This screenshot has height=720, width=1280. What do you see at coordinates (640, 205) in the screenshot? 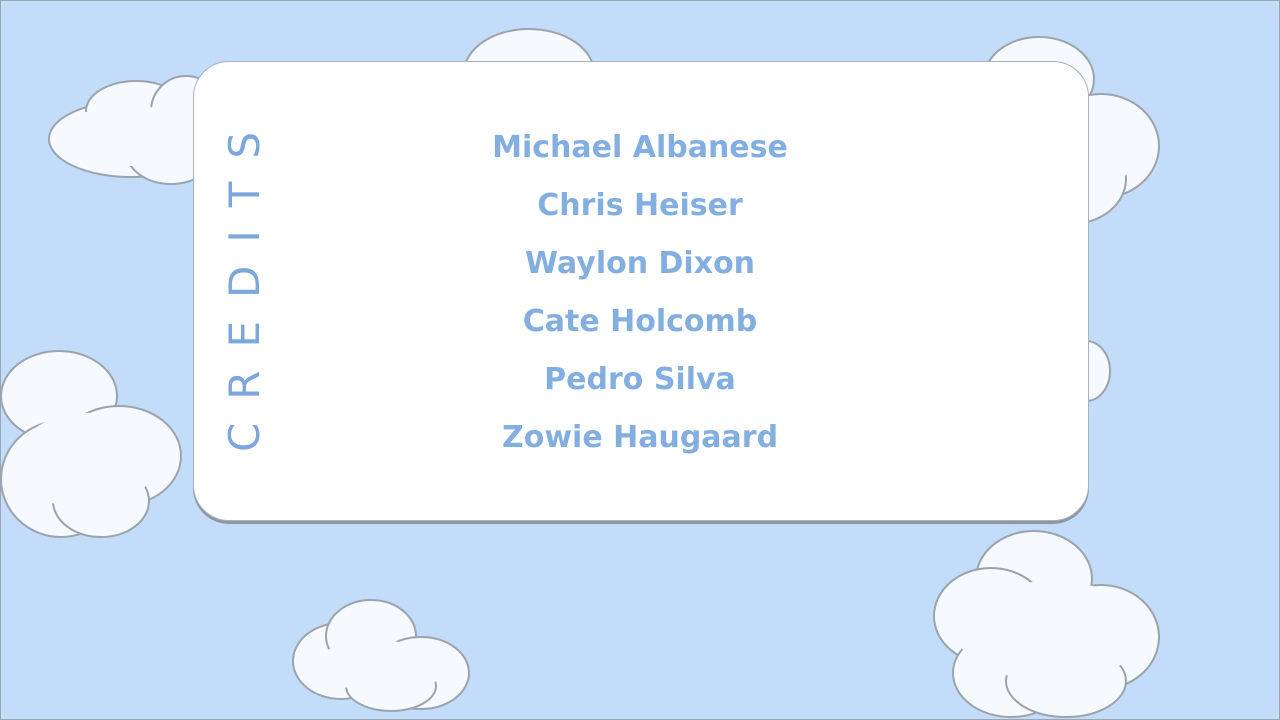
I see `credit-name: Chris Heiser` at bounding box center [640, 205].